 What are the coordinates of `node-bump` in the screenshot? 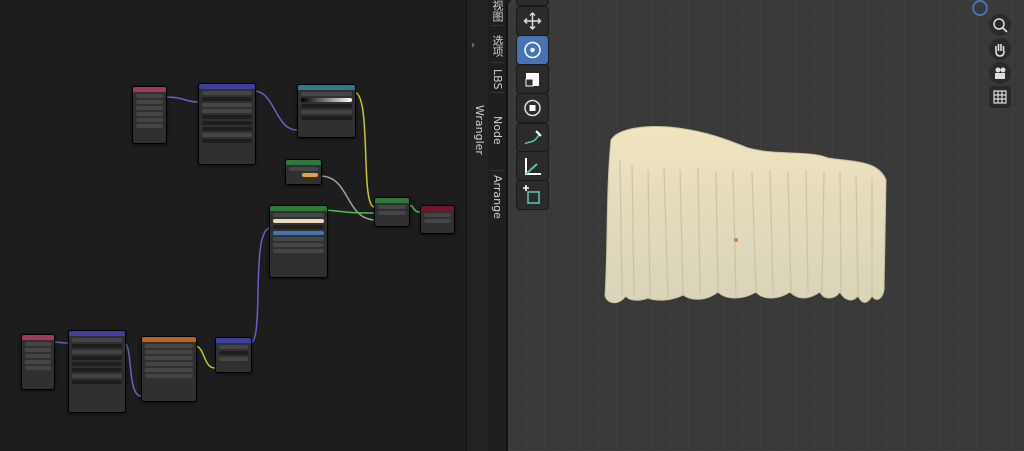 It's located at (233, 355).